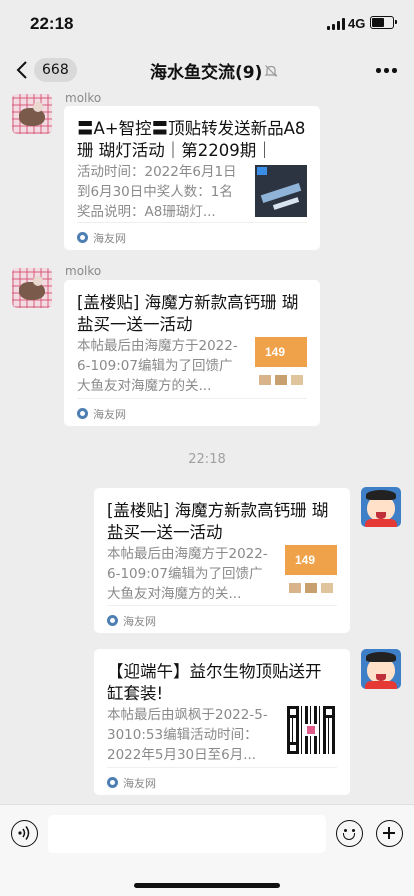  Describe the element at coordinates (271, 71) in the screenshot. I see `mute-icon` at that location.